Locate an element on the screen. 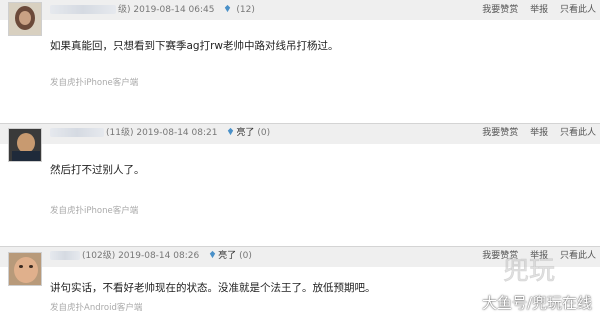 Image resolution: width=600 pixels, height=319 pixels. watermark-logo-text: 兜玩 is located at coordinates (529, 271).